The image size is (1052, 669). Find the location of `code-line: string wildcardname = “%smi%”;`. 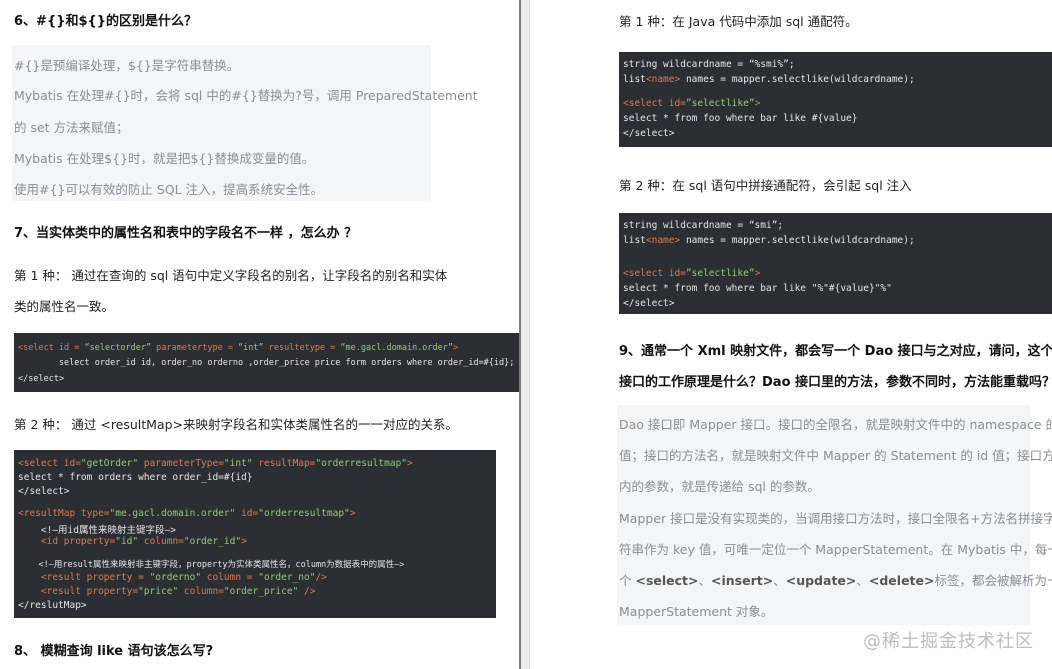

code-line: string wildcardname = “%smi%”; is located at coordinates (709, 64).